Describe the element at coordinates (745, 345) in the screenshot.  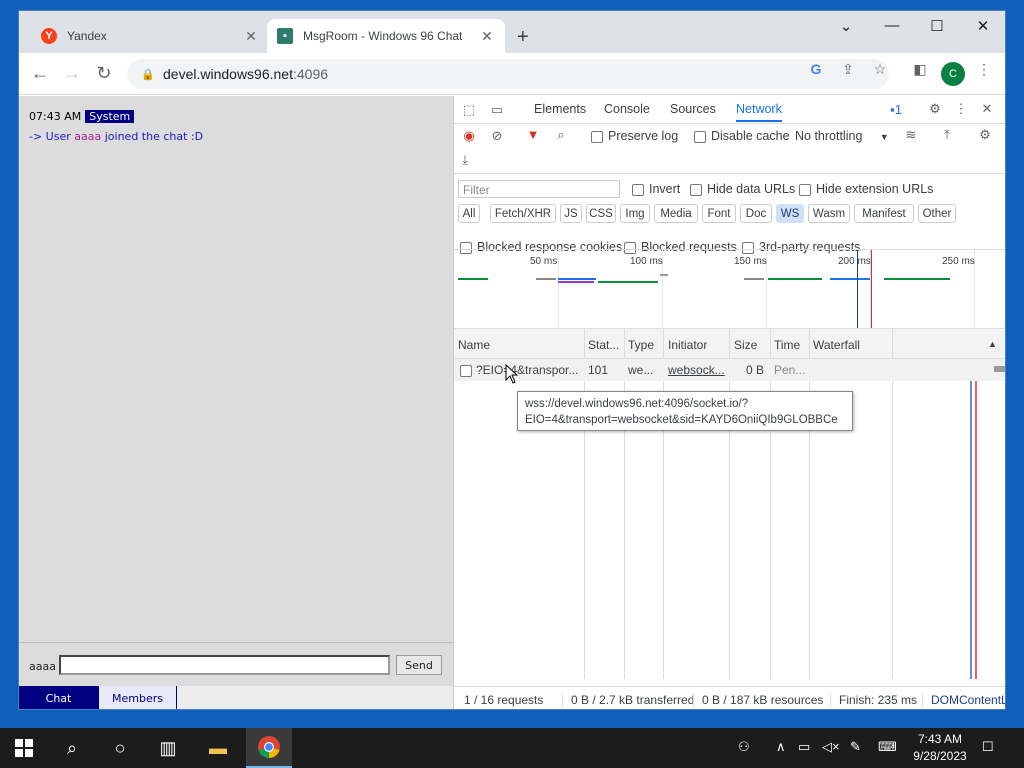
I see `column-size: Size` at that location.